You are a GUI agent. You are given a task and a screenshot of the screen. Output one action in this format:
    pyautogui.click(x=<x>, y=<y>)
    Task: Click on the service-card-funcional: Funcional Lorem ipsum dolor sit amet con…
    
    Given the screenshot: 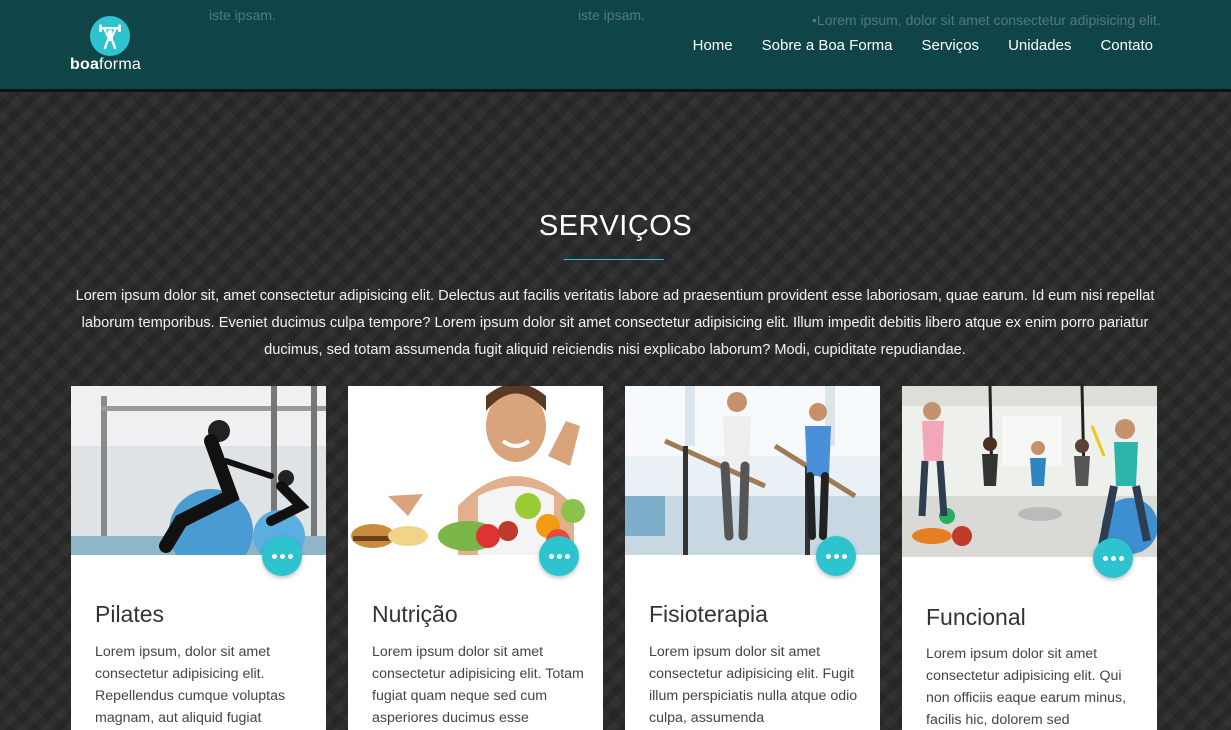 What is the action you would take?
    pyautogui.click(x=1029, y=558)
    